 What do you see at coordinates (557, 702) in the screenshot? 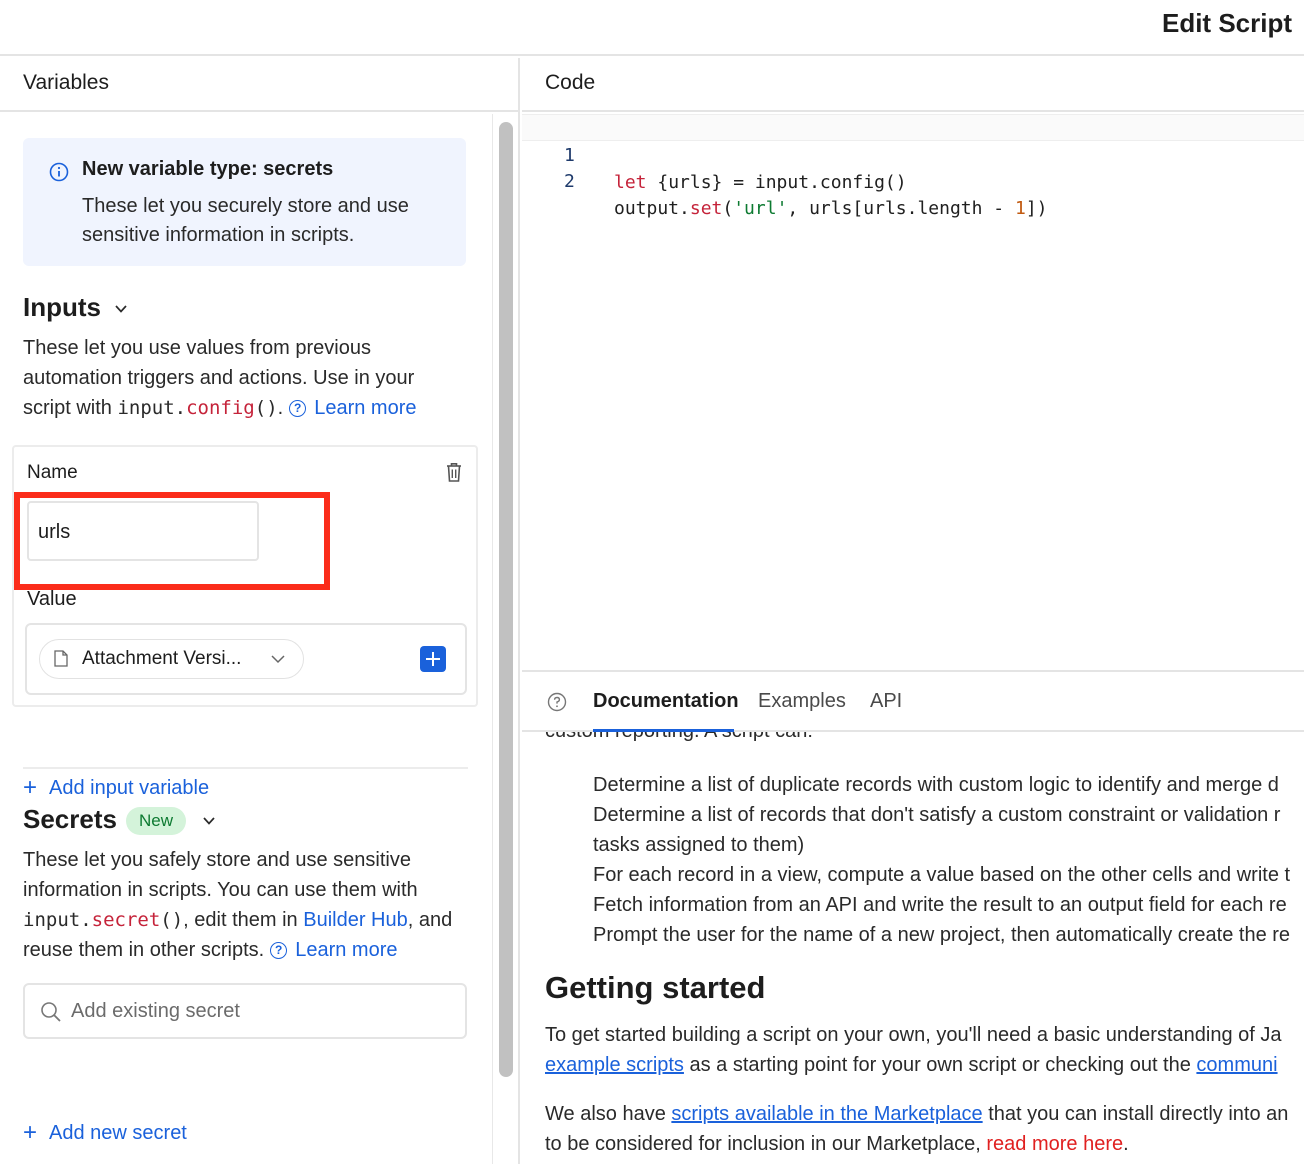
I see `help-circle-icon` at bounding box center [557, 702].